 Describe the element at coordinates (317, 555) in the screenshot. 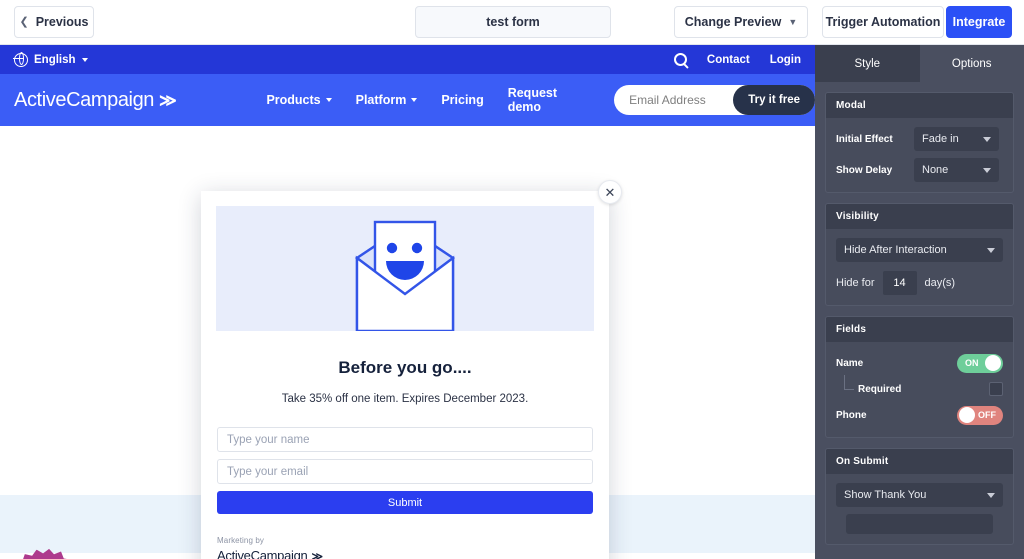

I see `logo-arrow-icon: ≫` at that location.